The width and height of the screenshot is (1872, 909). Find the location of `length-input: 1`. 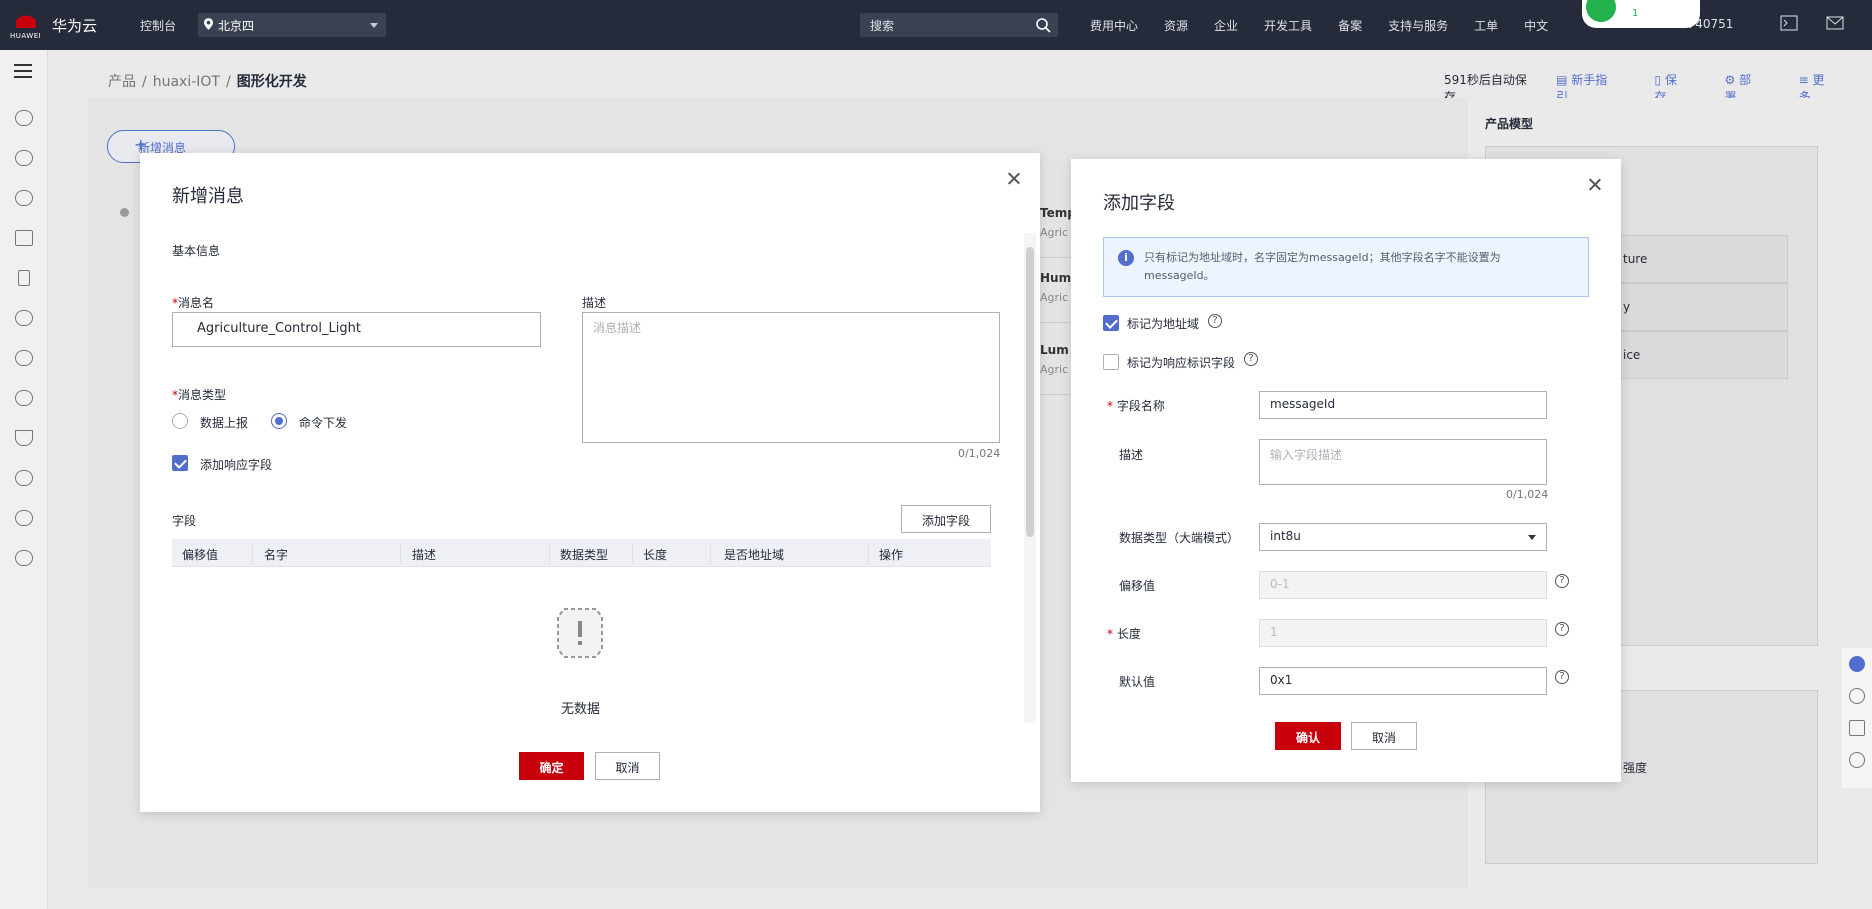

length-input: 1 is located at coordinates (1403, 633).